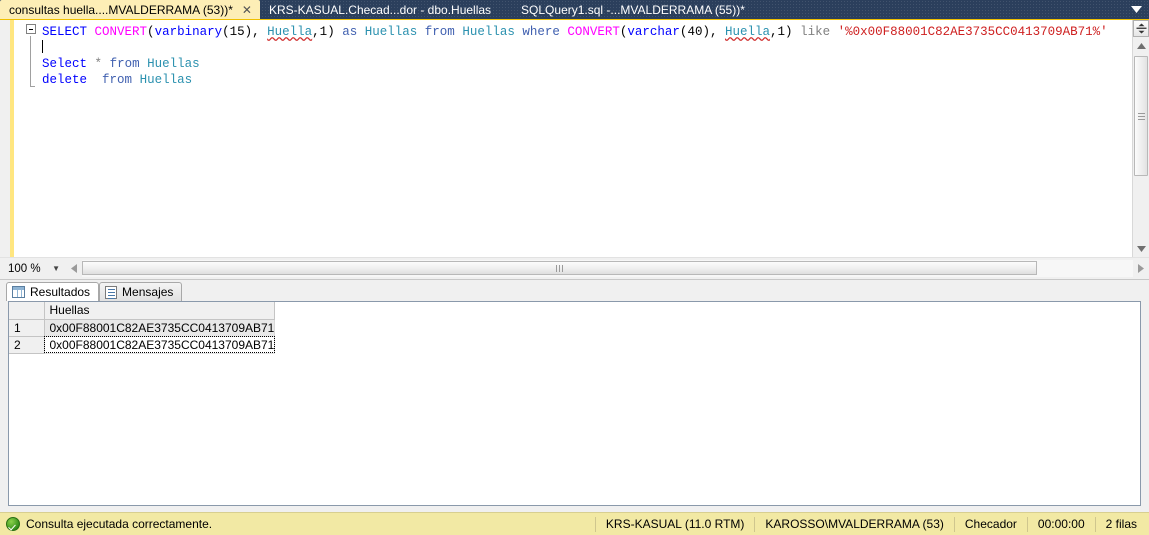  Describe the element at coordinates (1060, 524) in the screenshot. I see `status-elapsed-time: 00:00:00` at that location.